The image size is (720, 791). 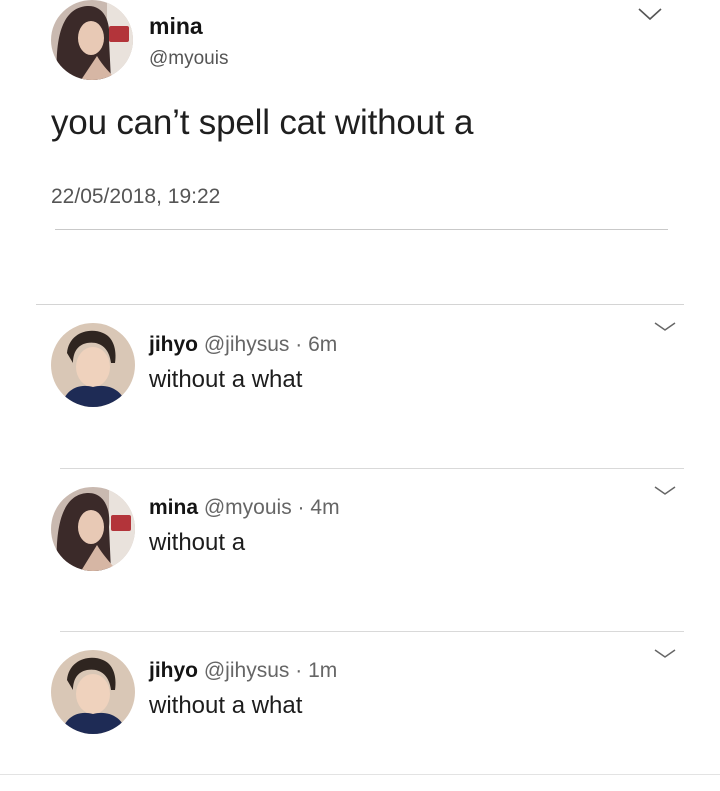 I want to click on reply-header: jihyo @jihysus · 6m, so click(x=243, y=345).